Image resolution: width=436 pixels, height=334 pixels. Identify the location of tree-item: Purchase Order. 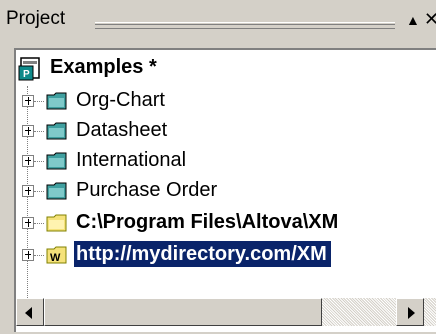
(226, 191).